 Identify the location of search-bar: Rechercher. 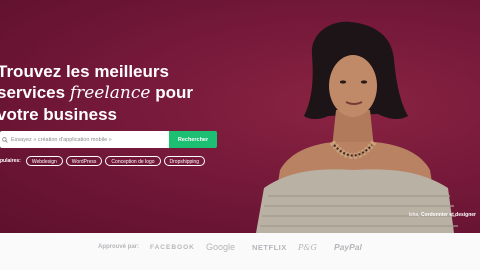
(108, 139).